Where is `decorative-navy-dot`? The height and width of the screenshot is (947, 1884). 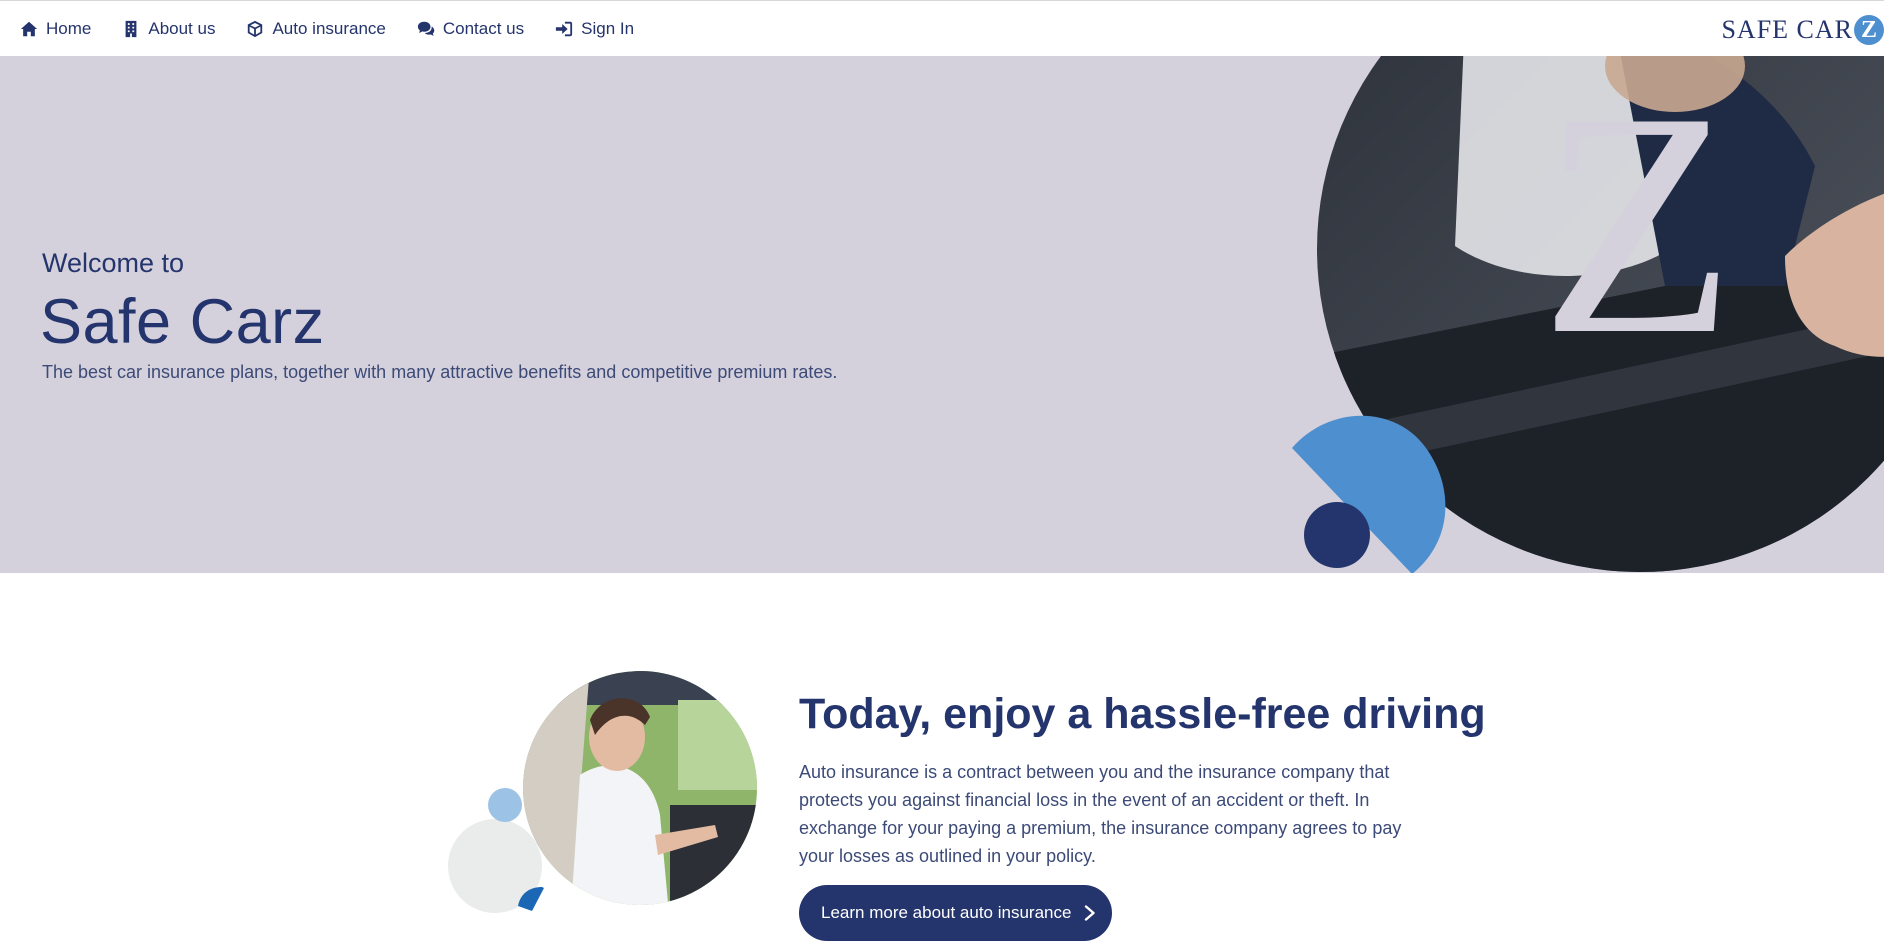
decorative-navy-dot is located at coordinates (1337, 535).